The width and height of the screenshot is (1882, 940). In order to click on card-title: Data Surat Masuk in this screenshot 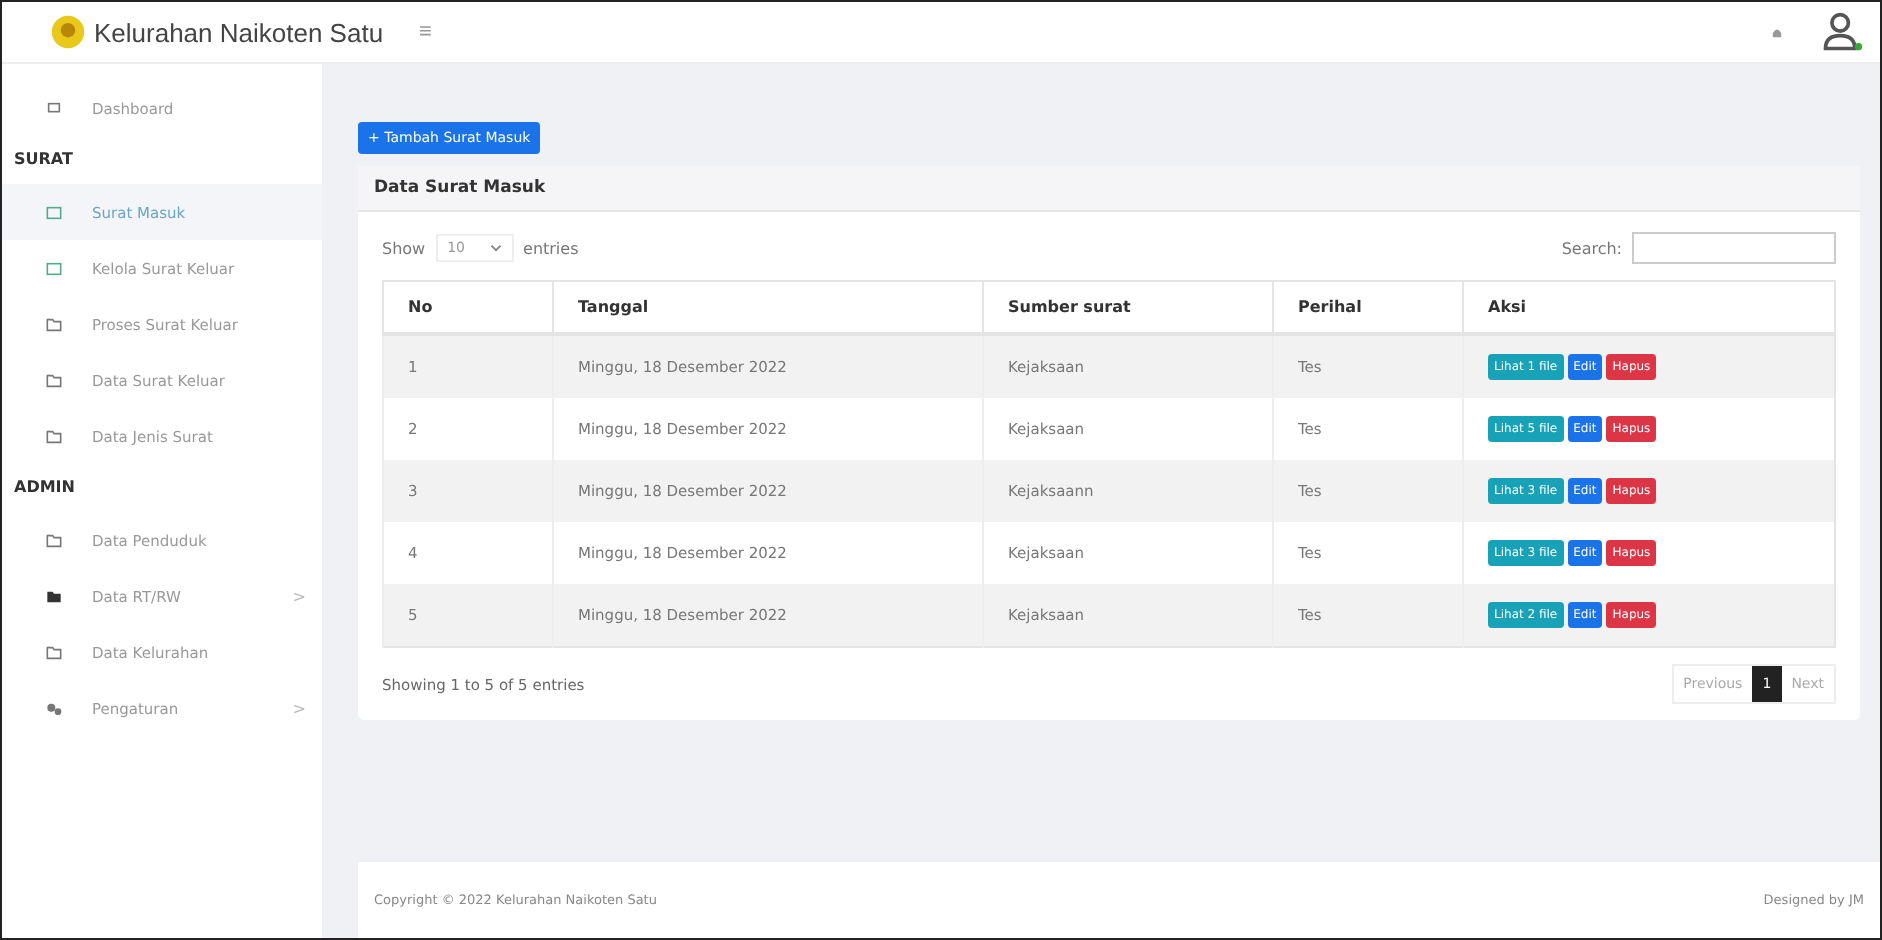, I will do `click(460, 188)`.